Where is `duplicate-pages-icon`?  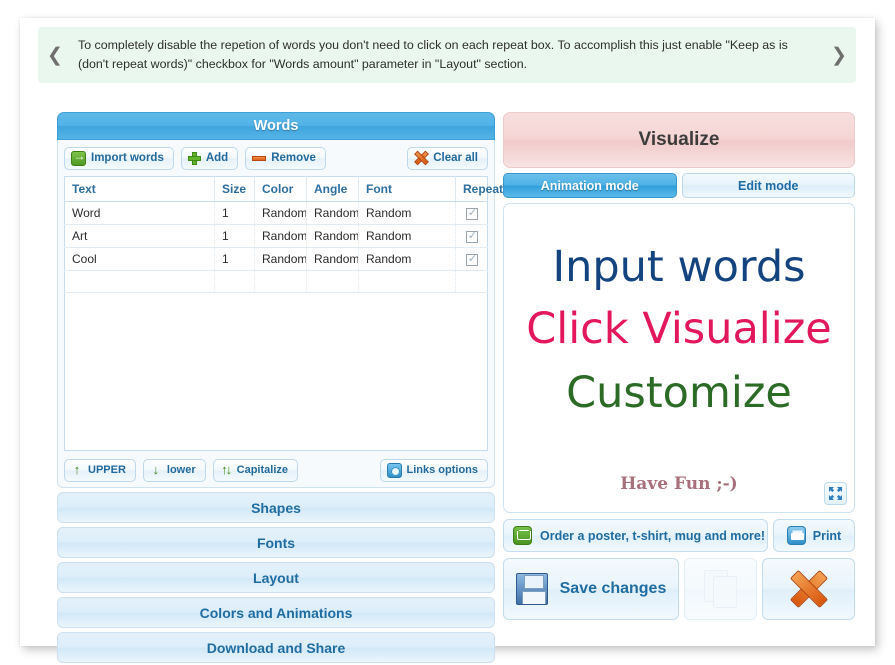 duplicate-pages-icon is located at coordinates (720, 589).